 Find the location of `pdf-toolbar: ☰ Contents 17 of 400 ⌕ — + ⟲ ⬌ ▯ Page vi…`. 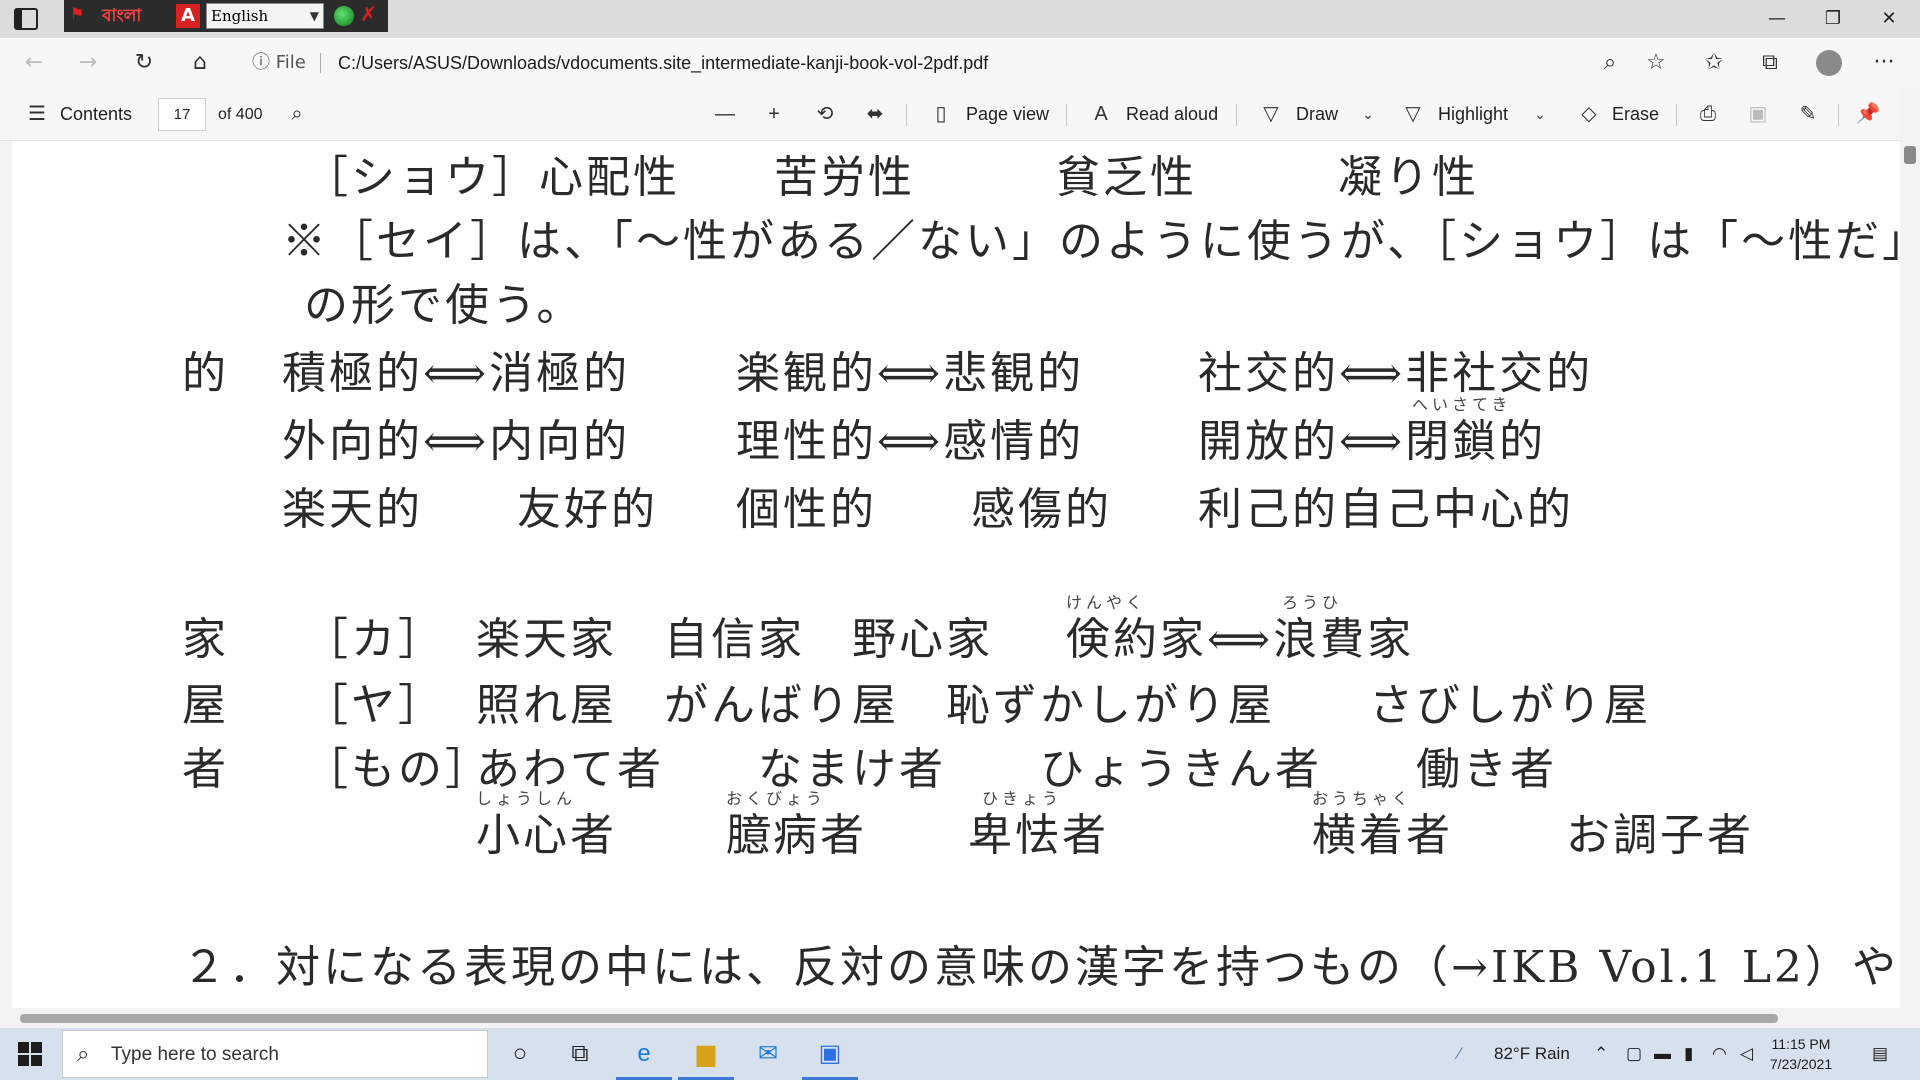

pdf-toolbar: ☰ Contents 17 of 400 ⌕ — + ⟲ ⬌ ▯ Page vi… is located at coordinates (960, 114).